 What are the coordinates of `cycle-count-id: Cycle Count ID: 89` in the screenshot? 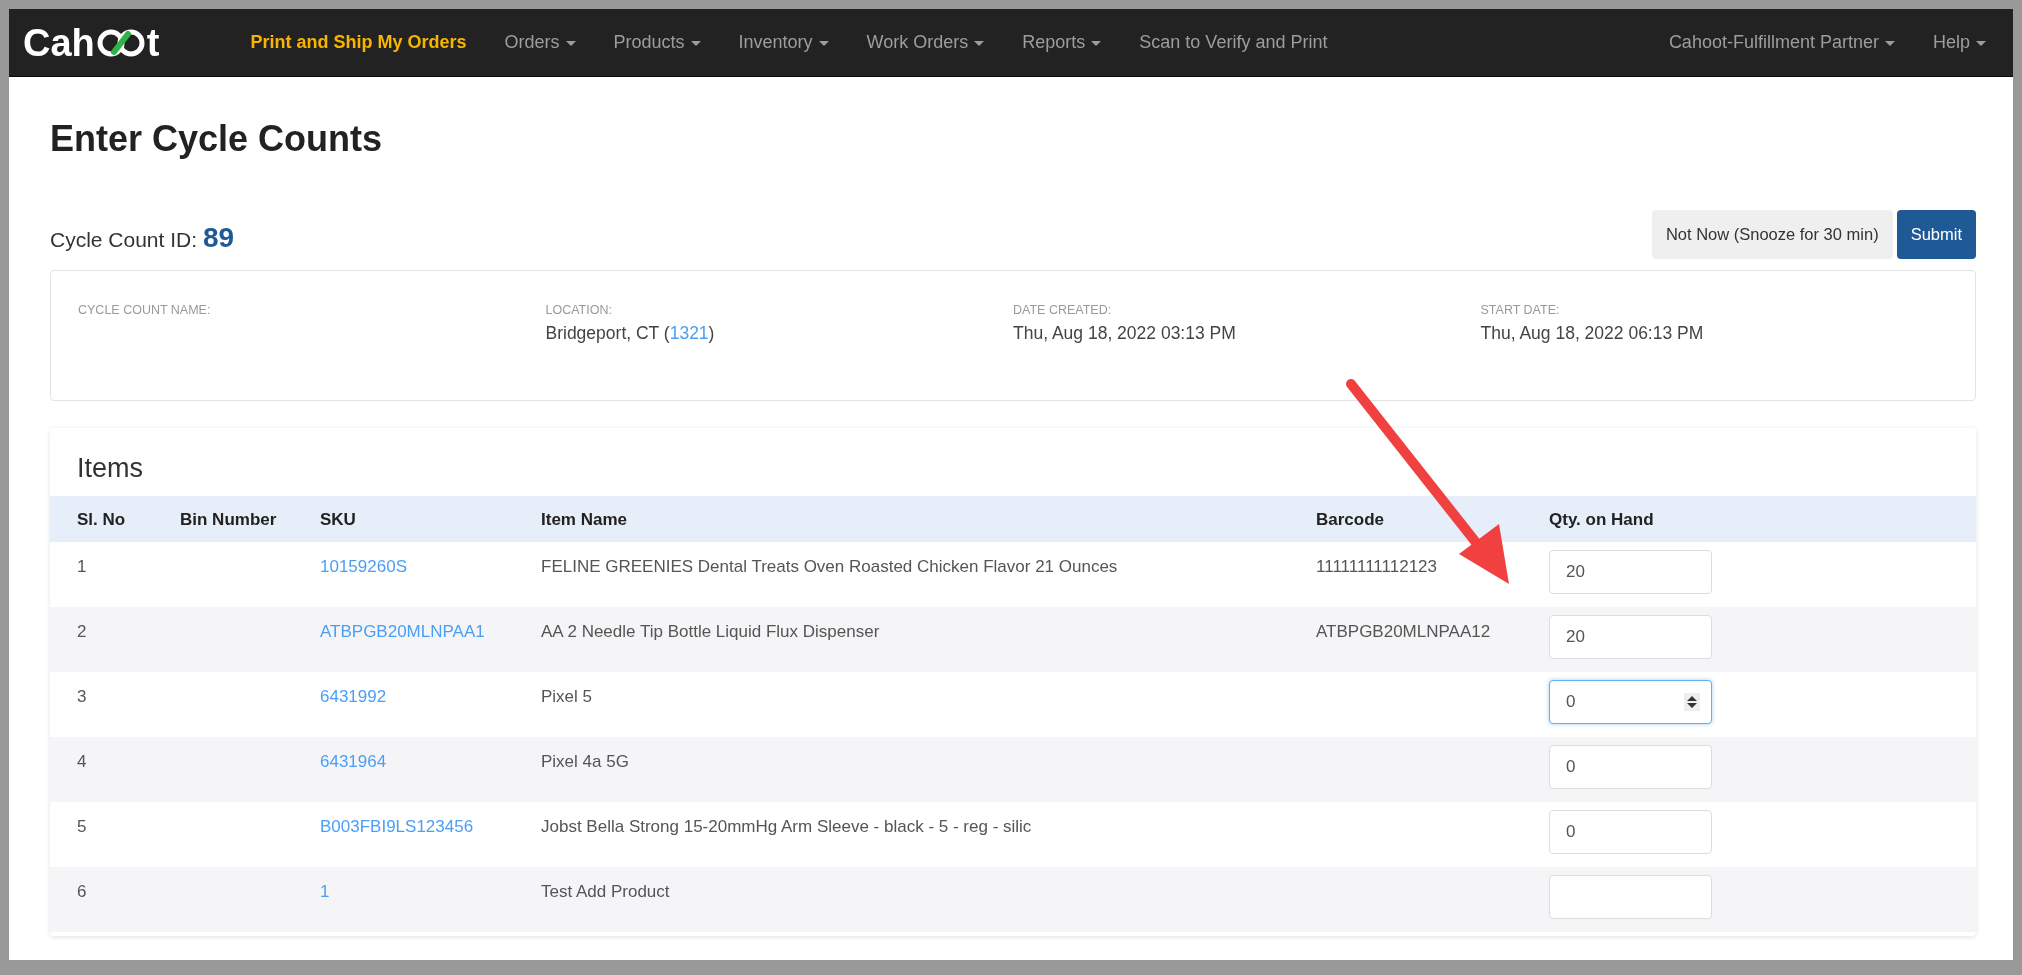 It's located at (142, 237).